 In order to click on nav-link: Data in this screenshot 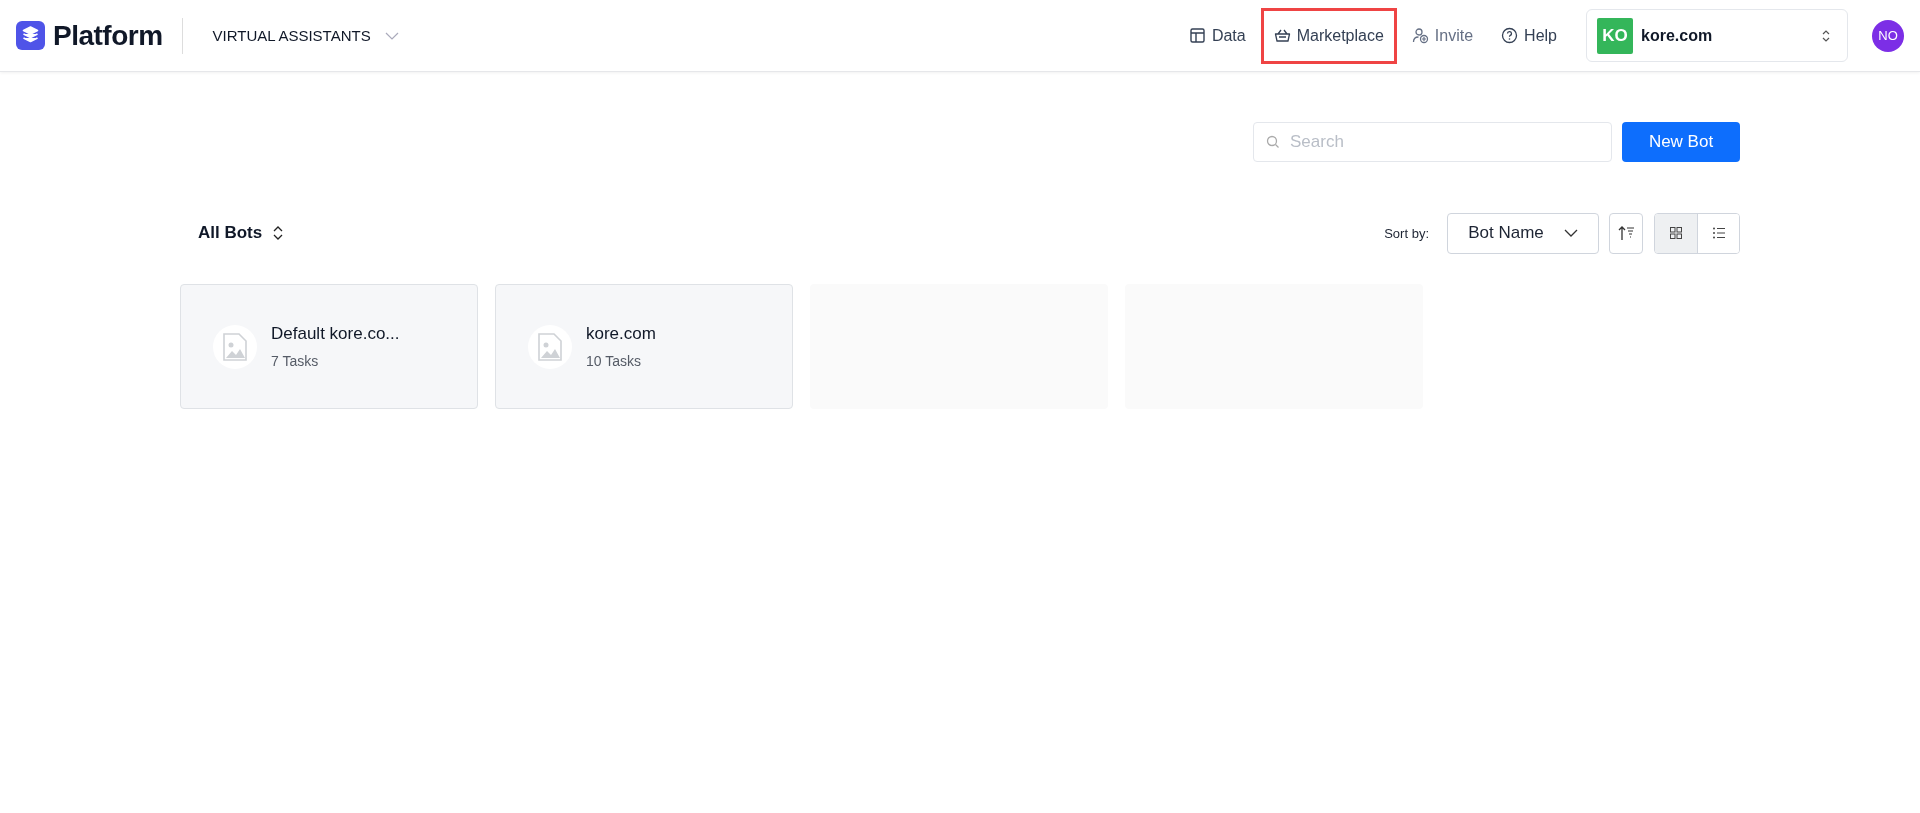, I will do `click(1217, 35)`.